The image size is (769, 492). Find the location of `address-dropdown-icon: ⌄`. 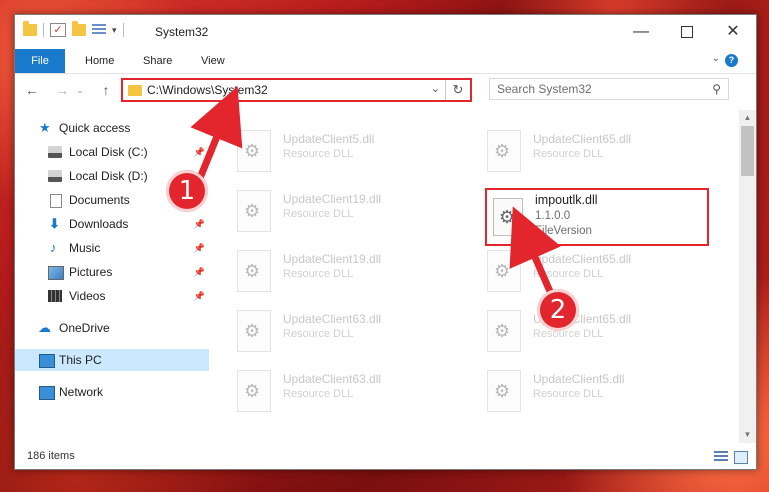

address-dropdown-icon: ⌄ is located at coordinates (435, 88).